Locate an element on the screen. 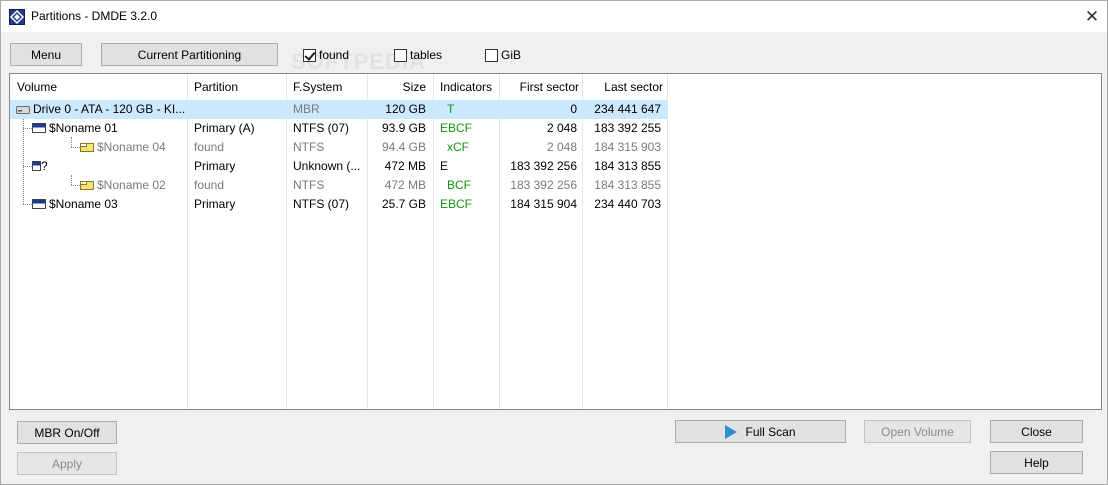 The height and width of the screenshot is (485, 1108). column-header-first-sector: First sector is located at coordinates (539, 87).